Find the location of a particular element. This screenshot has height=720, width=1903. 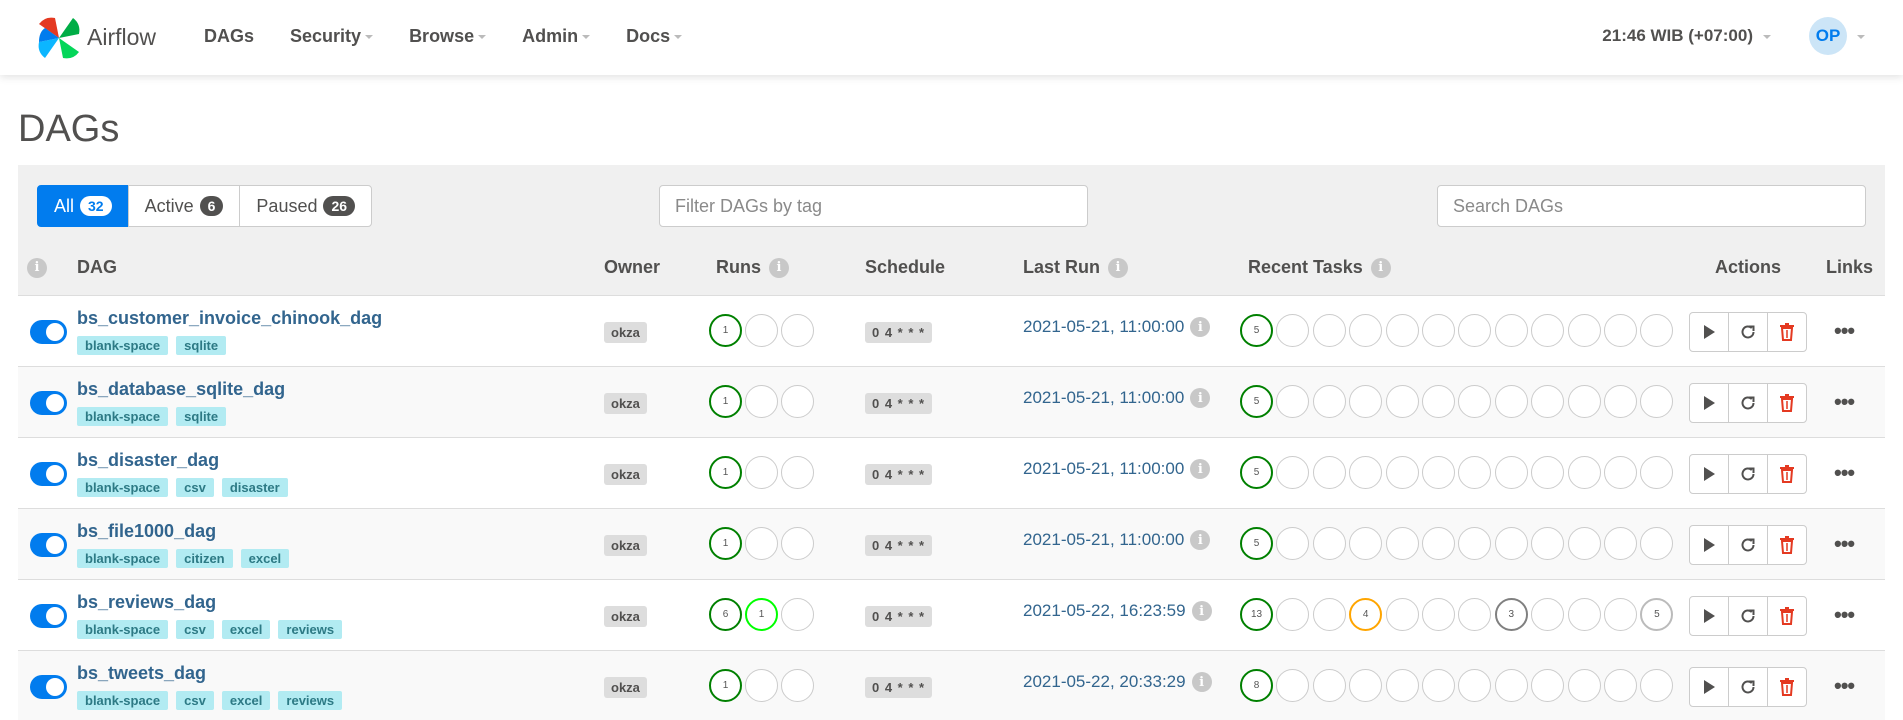

tag-filter-input is located at coordinates (873, 206).